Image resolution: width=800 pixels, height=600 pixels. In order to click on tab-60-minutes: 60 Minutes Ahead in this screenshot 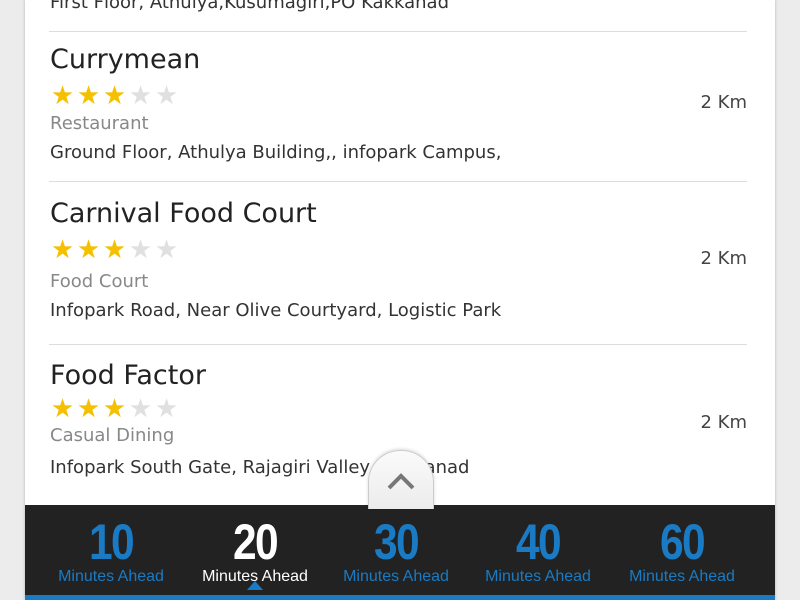, I will do `click(682, 550)`.